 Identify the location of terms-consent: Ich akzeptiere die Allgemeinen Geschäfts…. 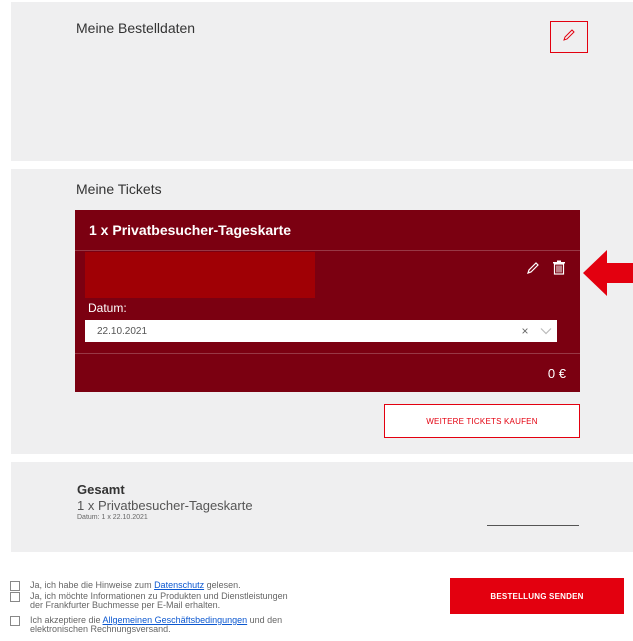
(146, 625).